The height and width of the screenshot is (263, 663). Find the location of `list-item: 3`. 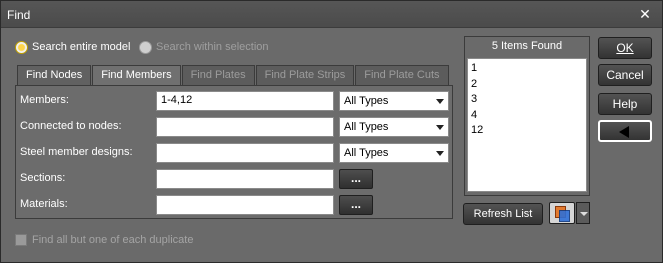

list-item: 3 is located at coordinates (527, 100).